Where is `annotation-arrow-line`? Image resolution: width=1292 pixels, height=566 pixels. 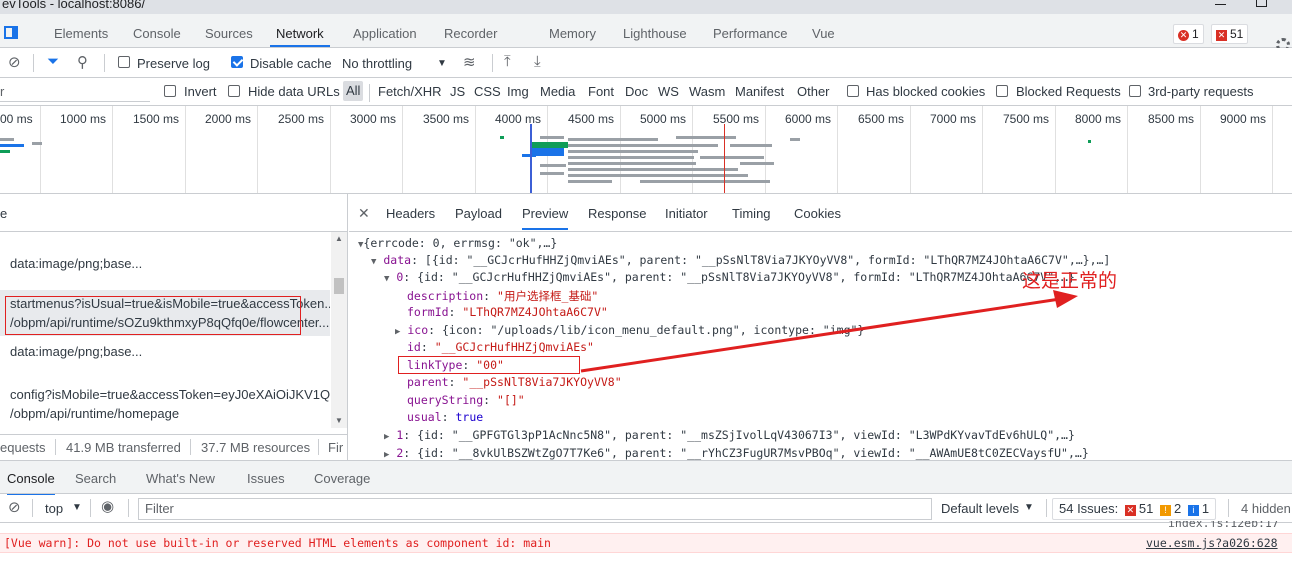 annotation-arrow-line is located at coordinates (820, 335).